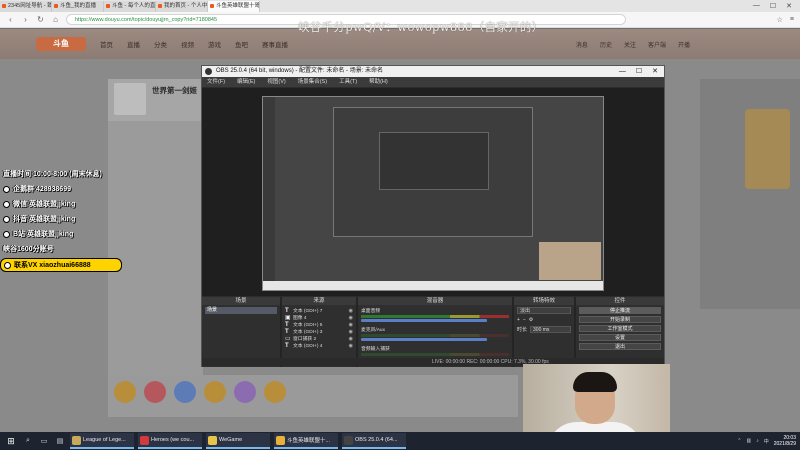 Image resolution: width=800 pixels, height=450 pixels. Describe the element at coordinates (61, 44) in the screenshot. I see `douyu-logo: 斗鱼` at that location.